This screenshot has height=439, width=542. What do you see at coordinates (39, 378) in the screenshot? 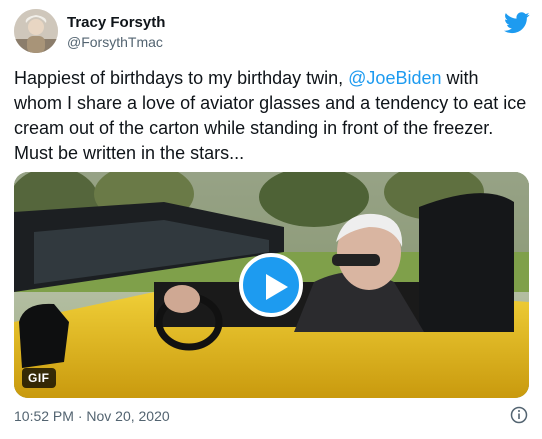
I see `gif-badge: GIF` at bounding box center [39, 378].